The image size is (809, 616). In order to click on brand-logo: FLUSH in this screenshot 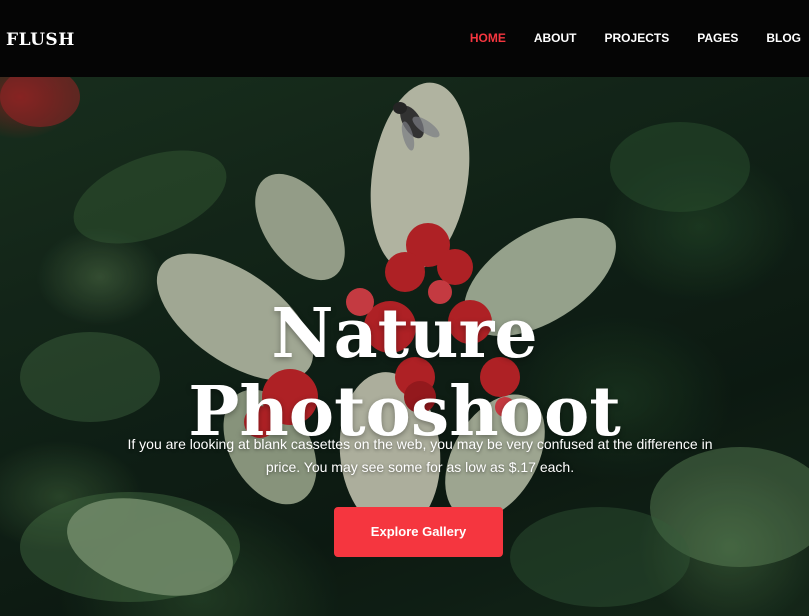, I will do `click(40, 40)`.